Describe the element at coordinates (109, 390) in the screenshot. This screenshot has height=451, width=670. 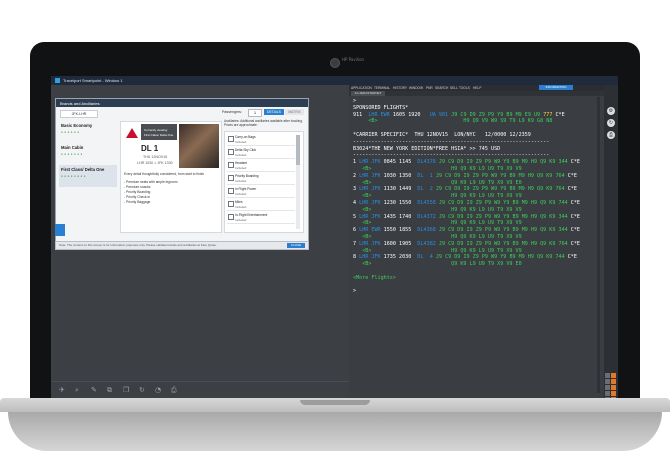
I see `copy-icon: ⧉` at that location.